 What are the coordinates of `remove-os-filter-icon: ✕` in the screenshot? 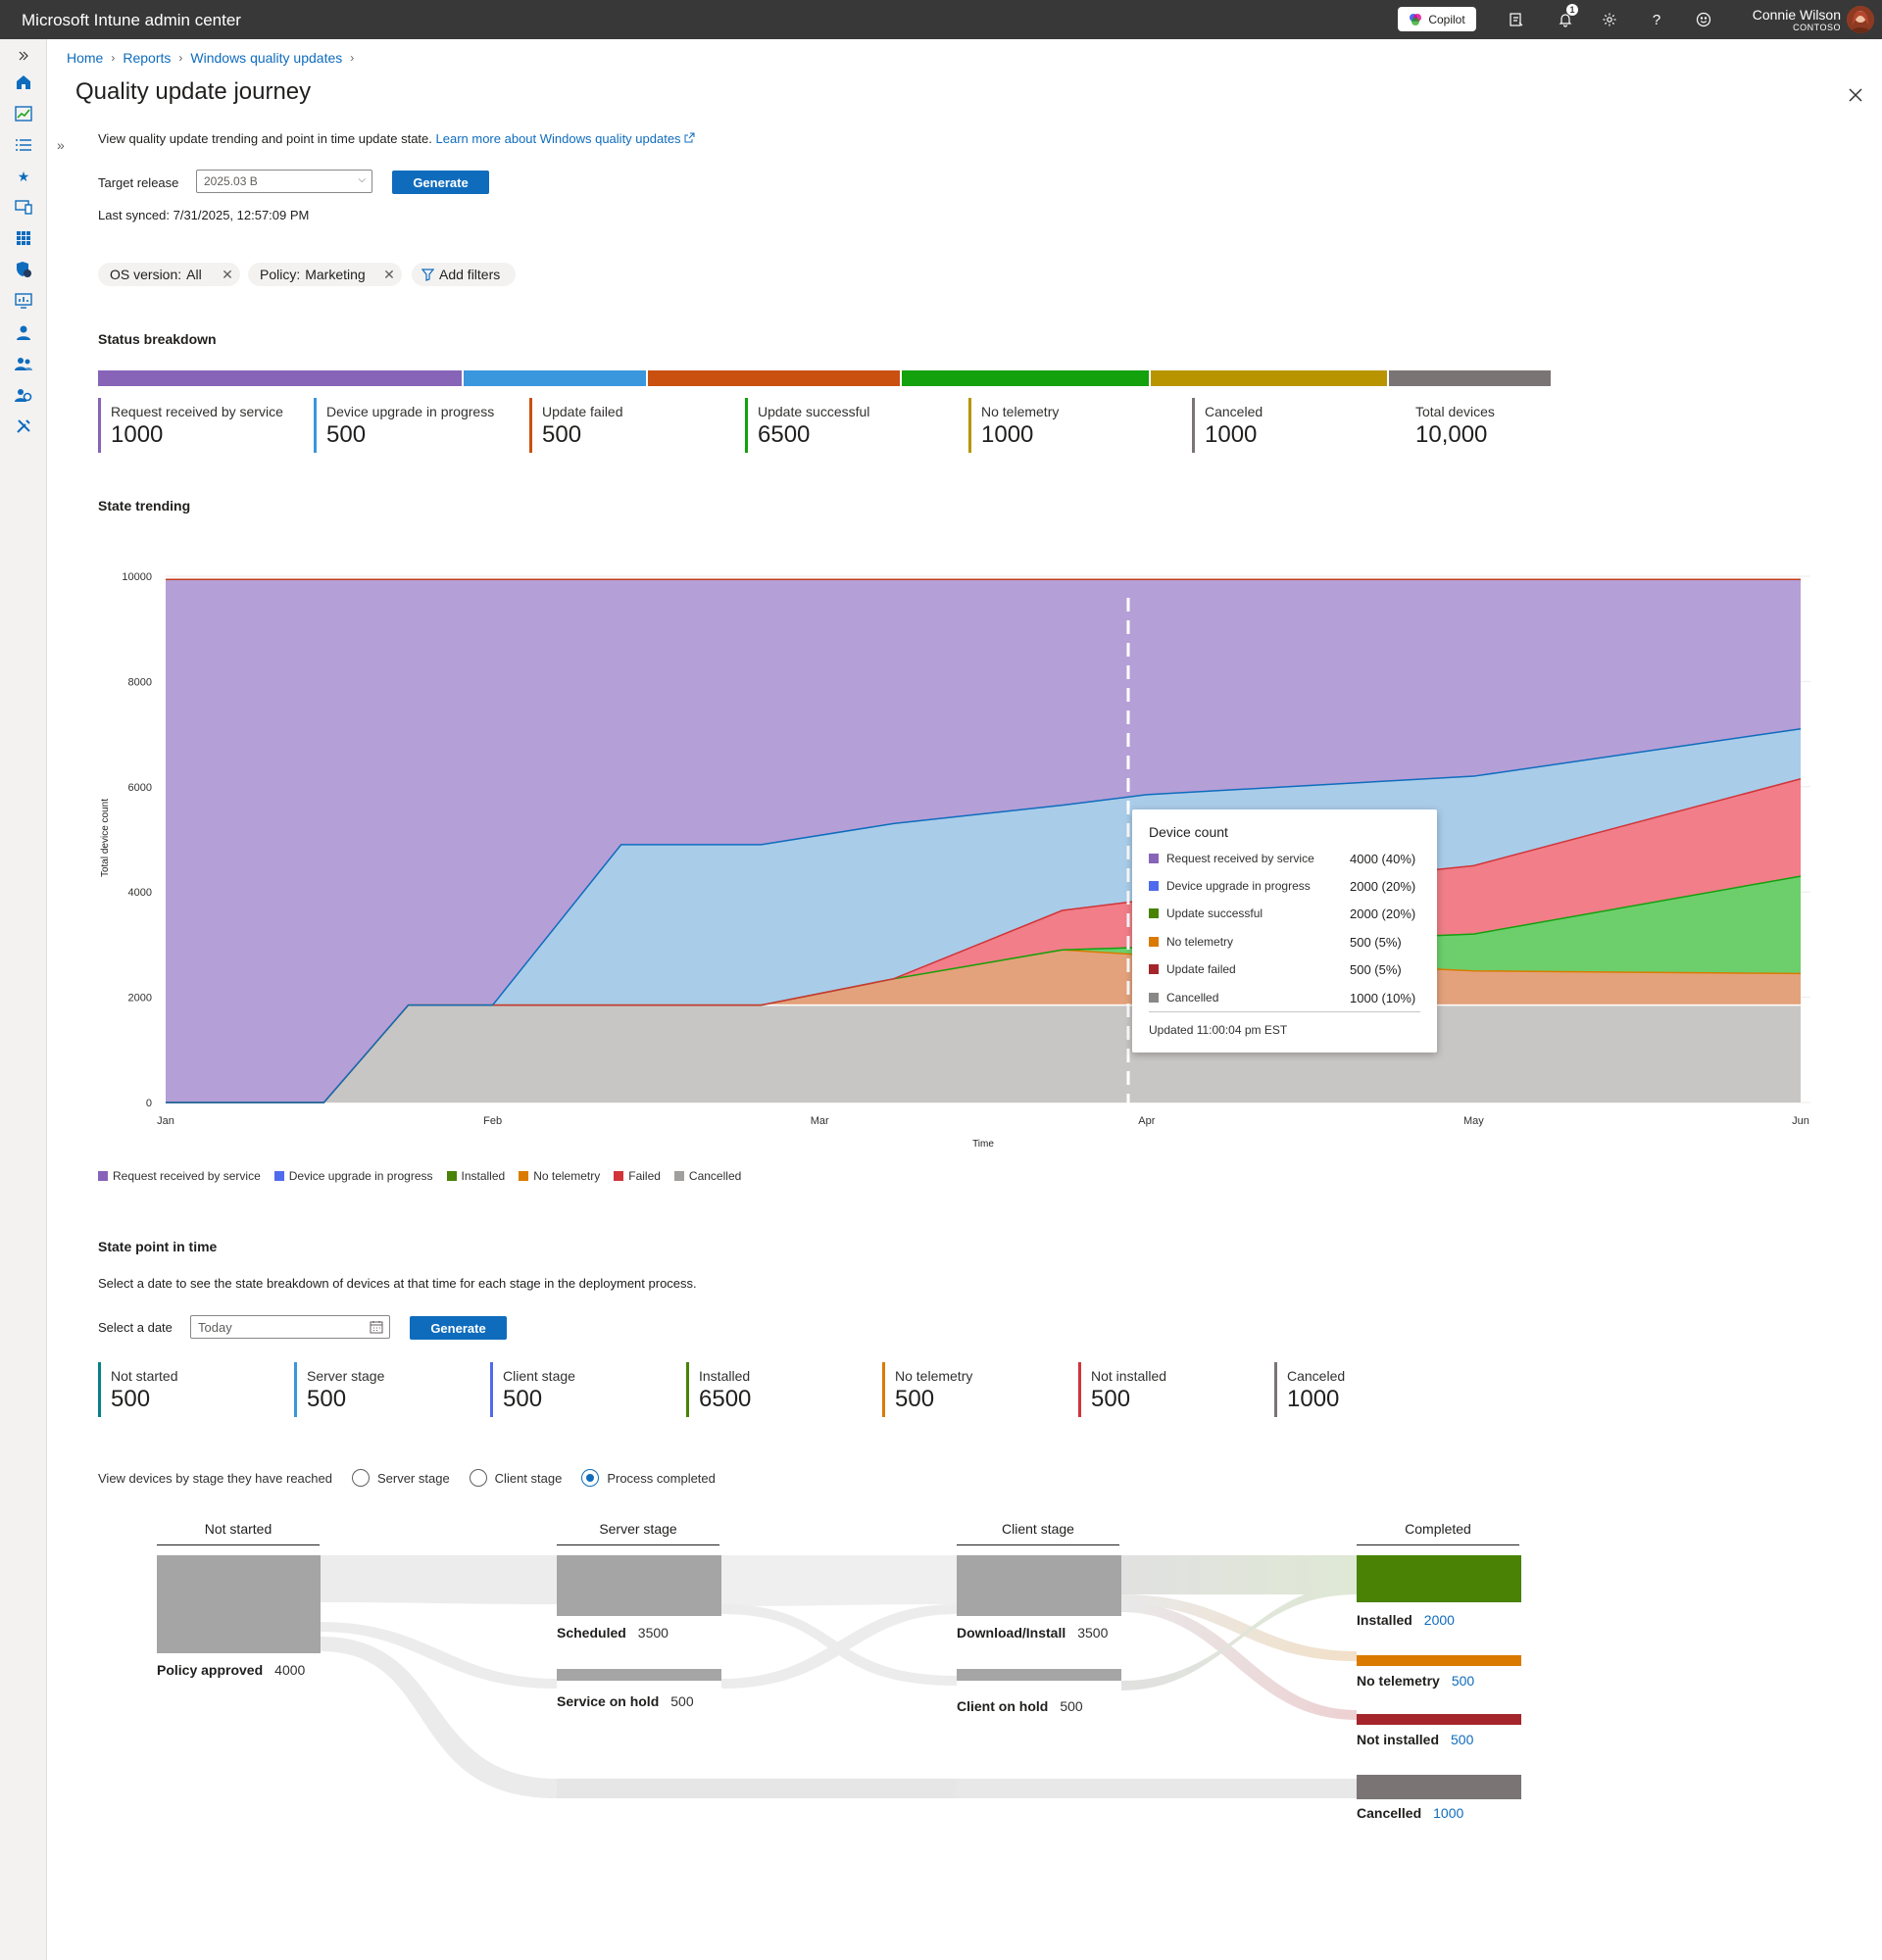 It's located at (228, 274).